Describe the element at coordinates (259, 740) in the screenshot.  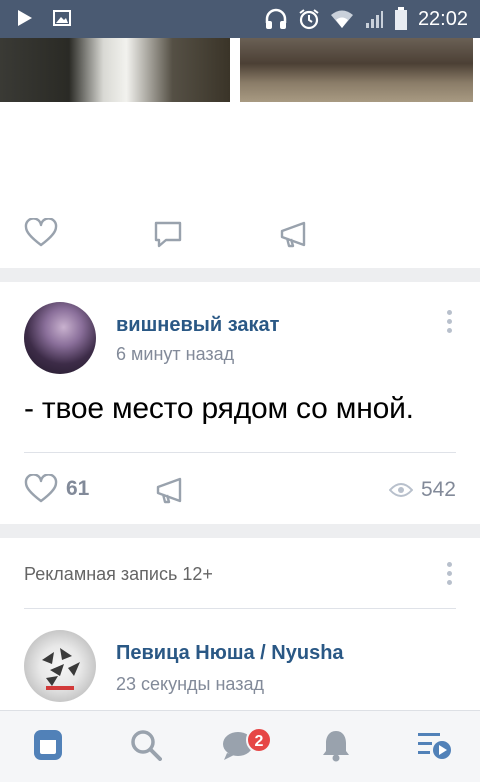
I see `messages-badge: 2` at that location.